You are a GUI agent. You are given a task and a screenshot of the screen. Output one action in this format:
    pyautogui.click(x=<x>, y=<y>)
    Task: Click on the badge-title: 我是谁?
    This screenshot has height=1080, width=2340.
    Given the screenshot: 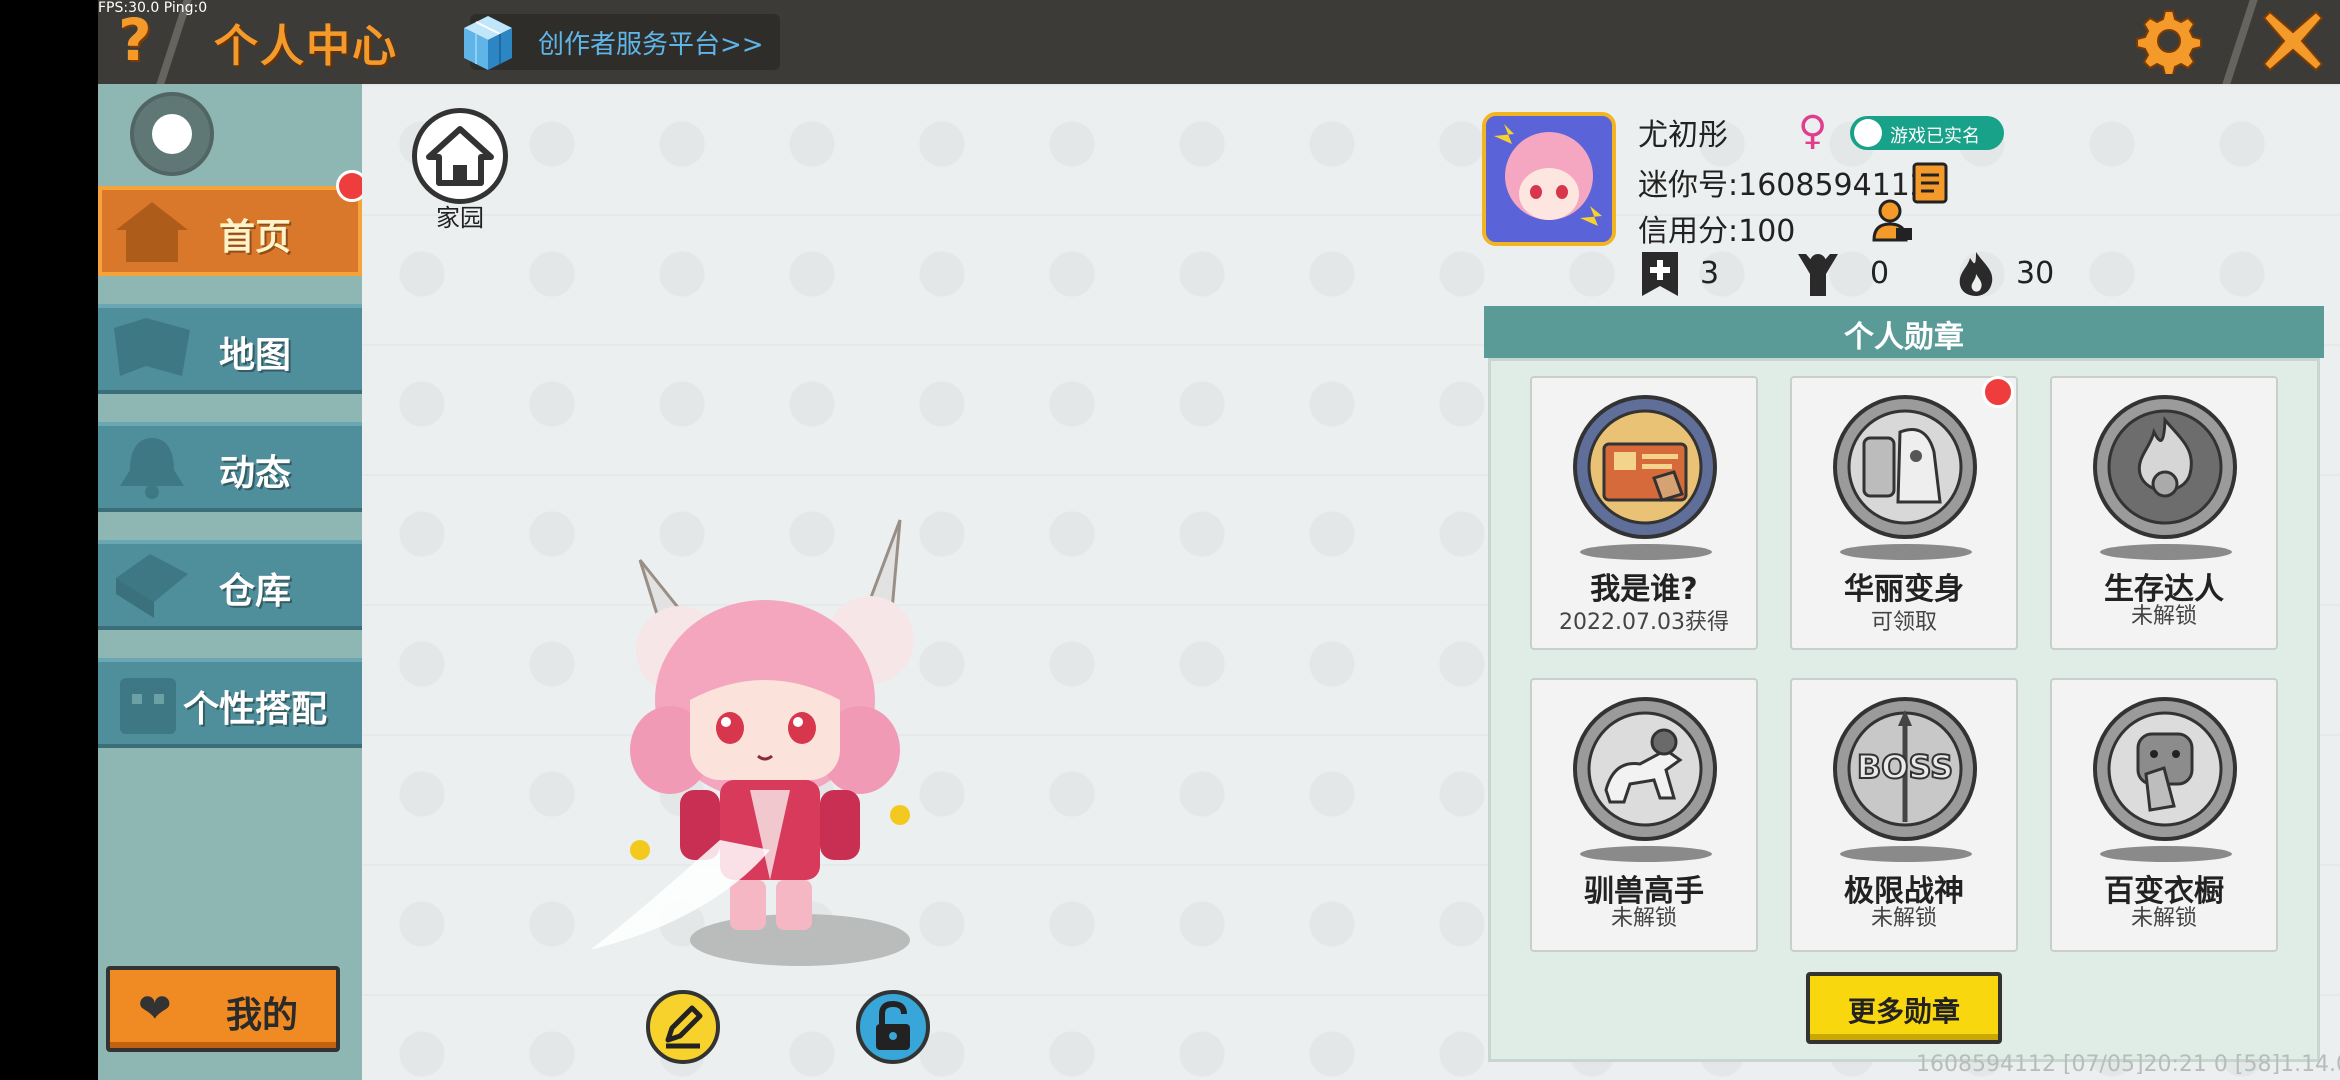 What is the action you would take?
    pyautogui.click(x=1644, y=589)
    